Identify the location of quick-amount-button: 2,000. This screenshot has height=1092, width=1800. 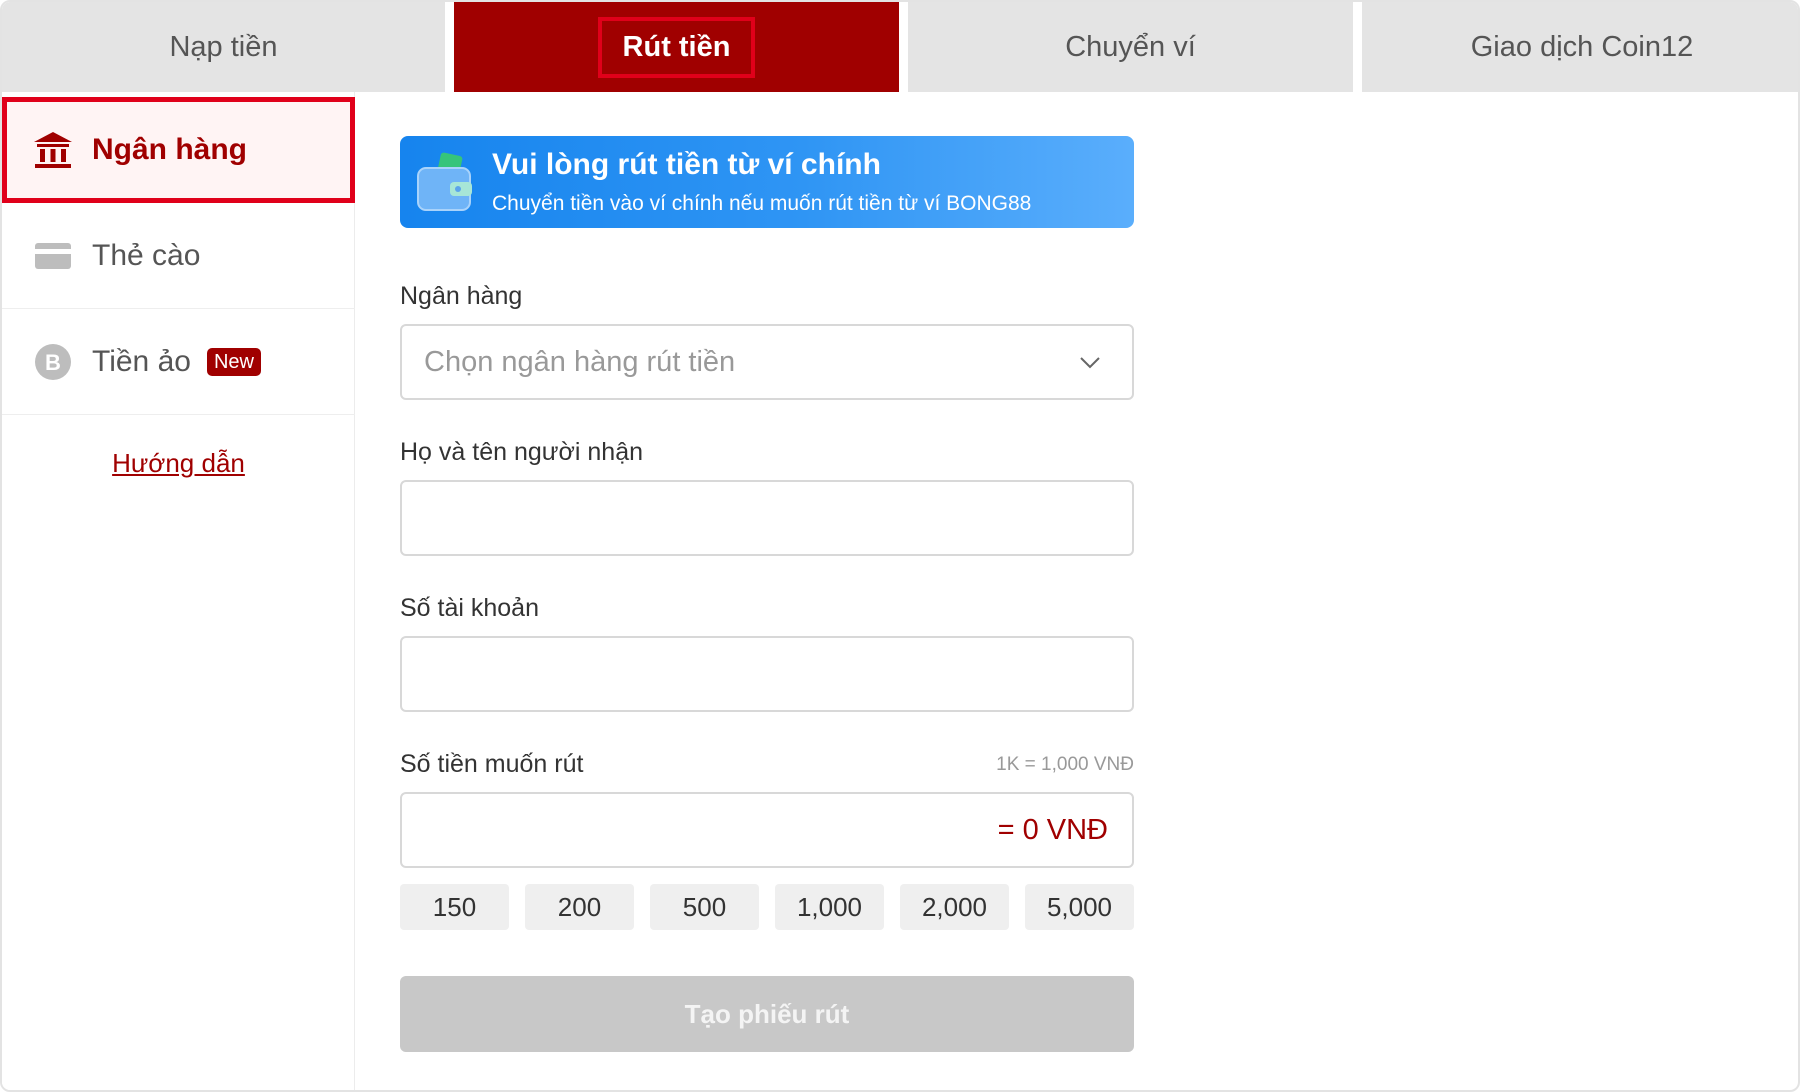
(954, 907).